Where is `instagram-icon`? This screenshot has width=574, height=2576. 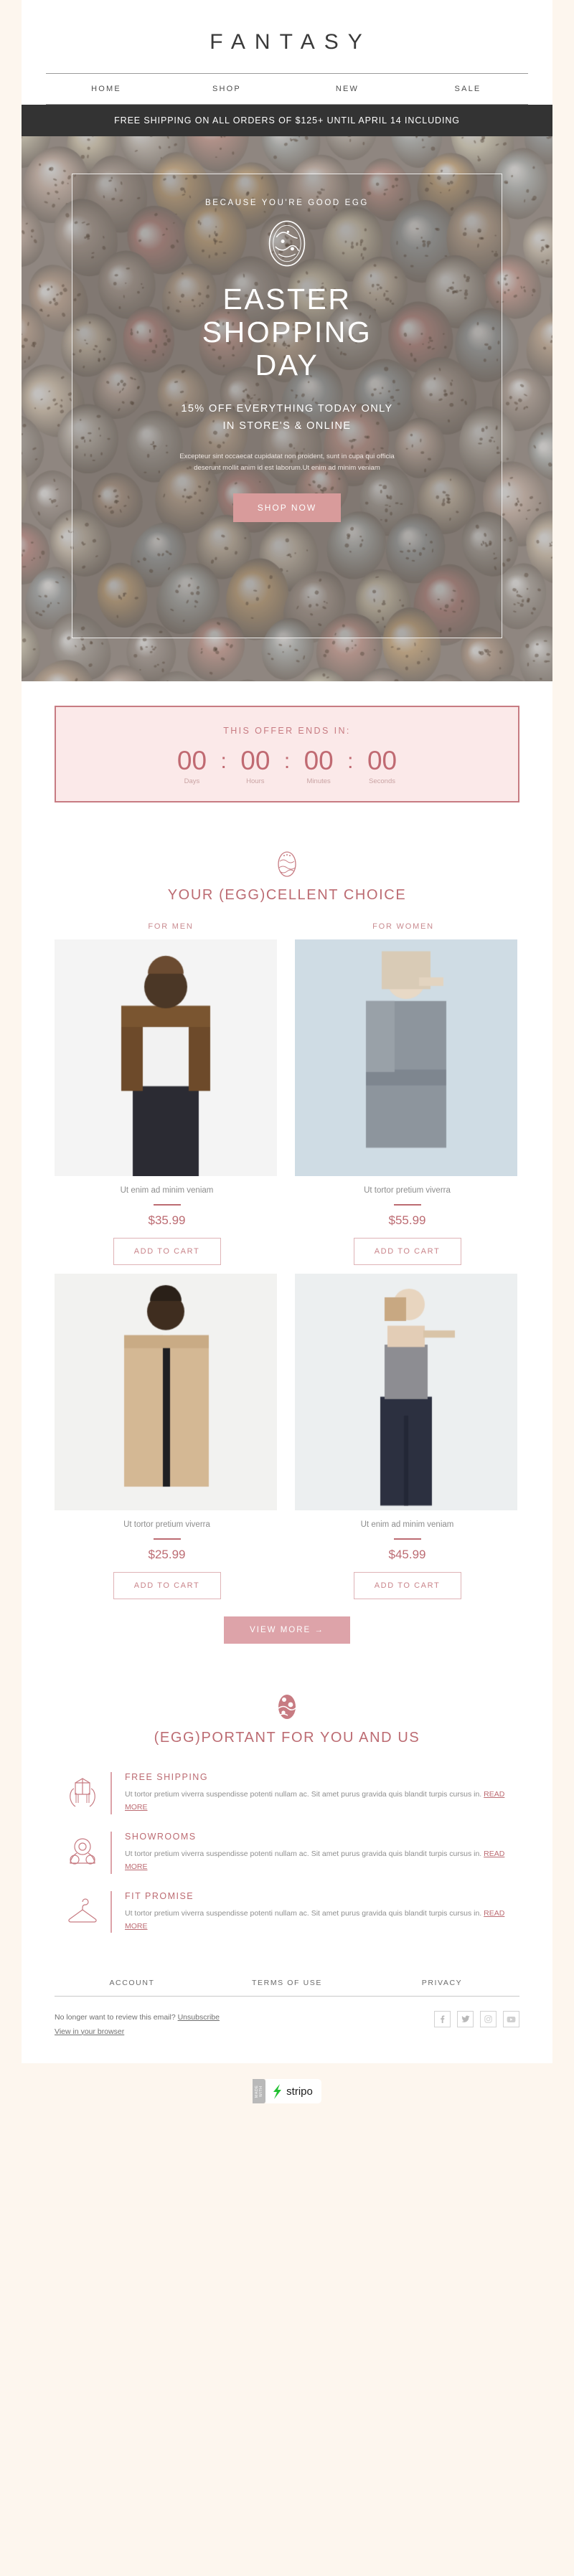
instagram-icon is located at coordinates (489, 2019).